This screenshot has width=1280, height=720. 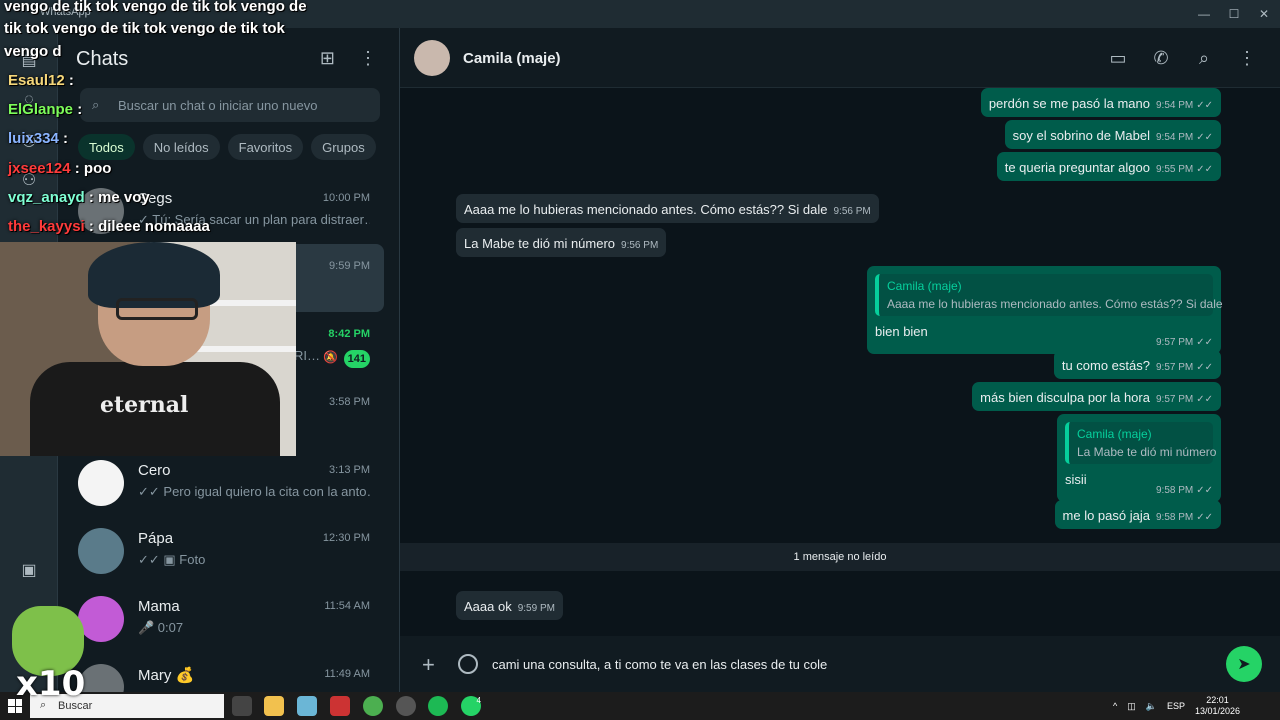 I want to click on maximize-button: ☐, so click(x=1234, y=14).